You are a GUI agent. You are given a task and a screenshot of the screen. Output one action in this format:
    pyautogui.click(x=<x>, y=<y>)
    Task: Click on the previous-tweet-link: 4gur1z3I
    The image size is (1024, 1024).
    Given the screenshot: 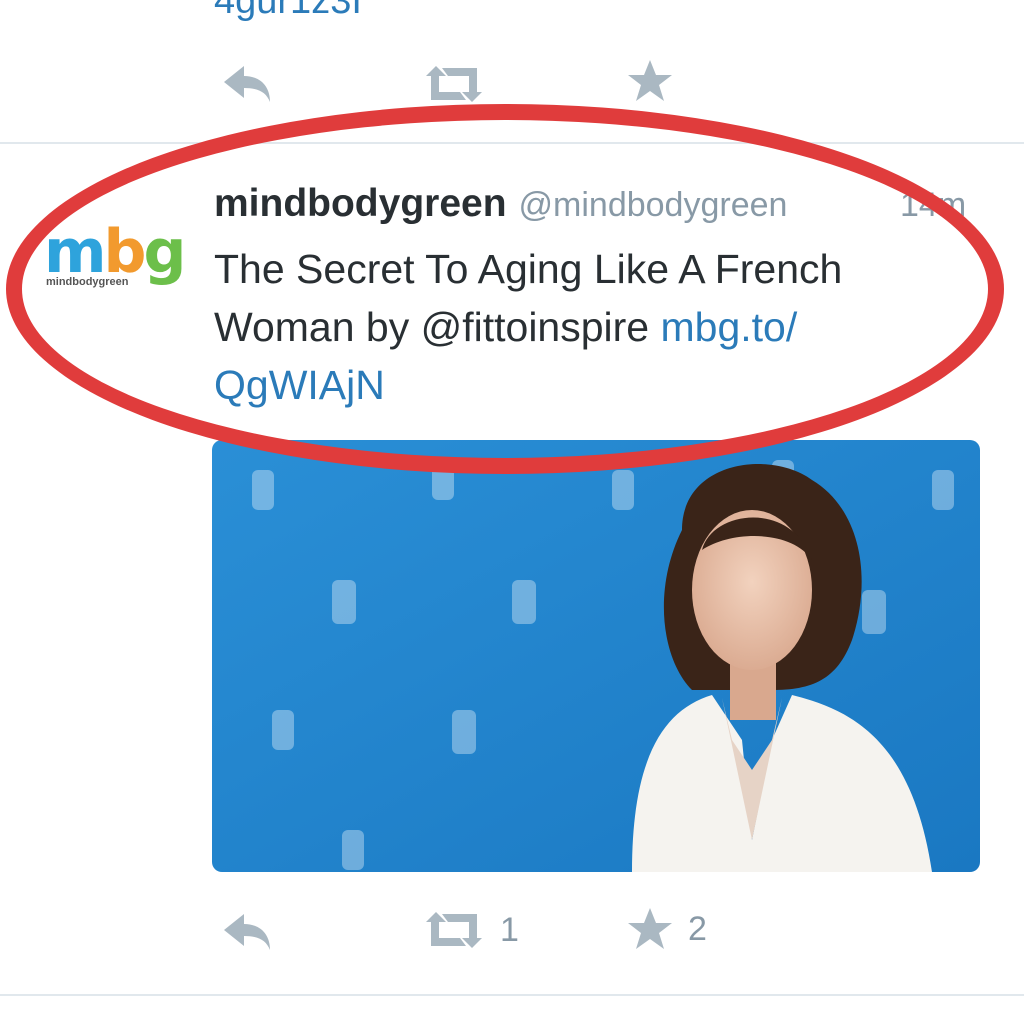 What is the action you would take?
    pyautogui.click(x=288, y=11)
    